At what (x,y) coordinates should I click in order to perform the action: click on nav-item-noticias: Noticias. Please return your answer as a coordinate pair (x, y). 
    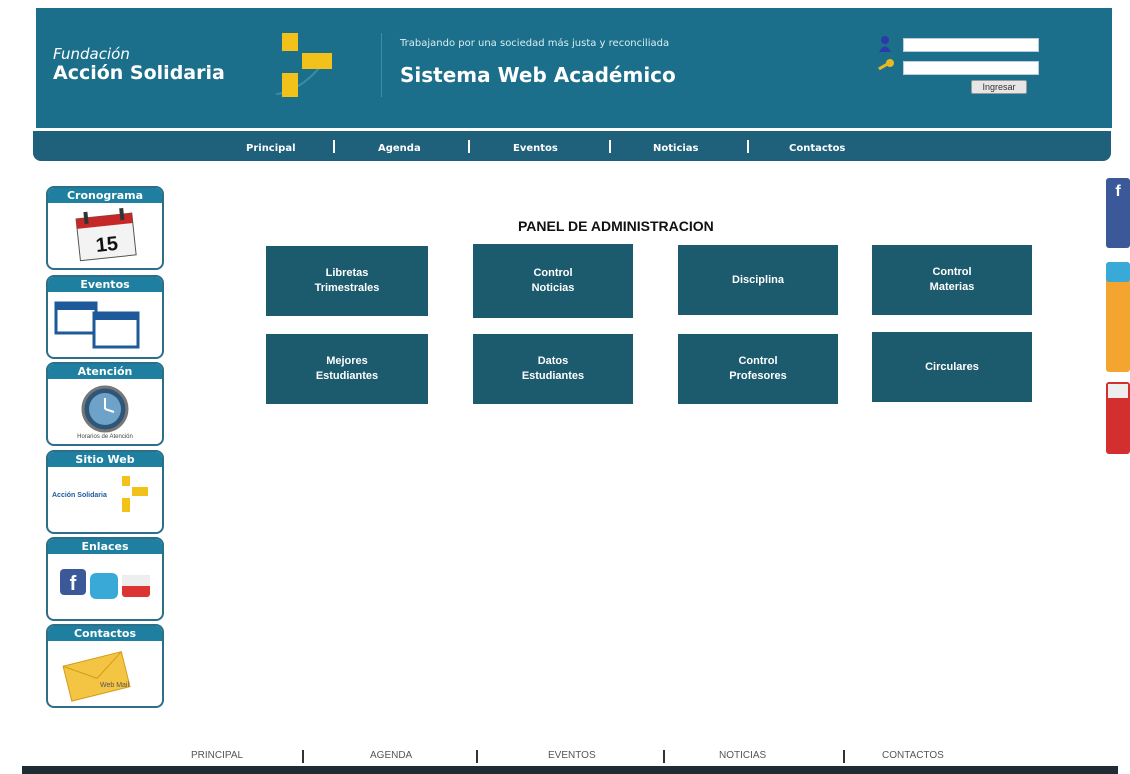
    Looking at the image, I should click on (676, 148).